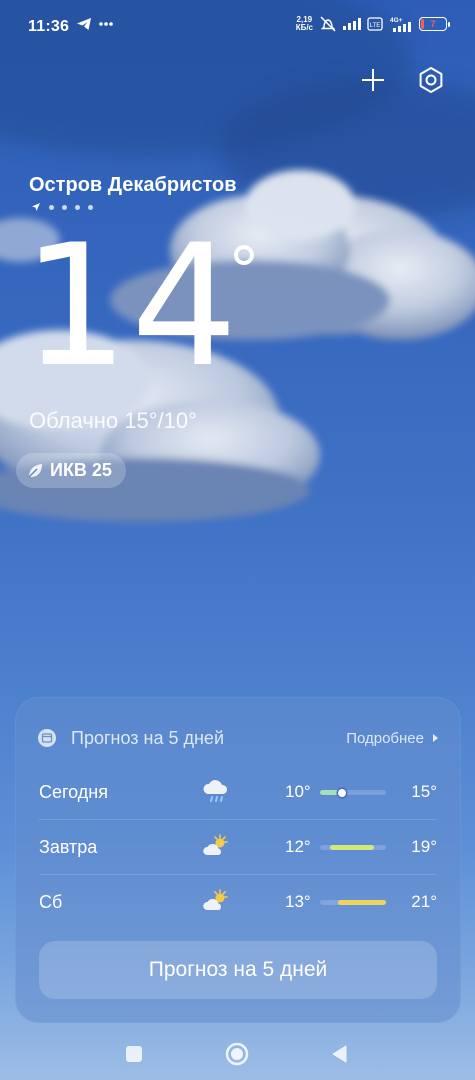  I want to click on navigation-bar, so click(237, 1055).